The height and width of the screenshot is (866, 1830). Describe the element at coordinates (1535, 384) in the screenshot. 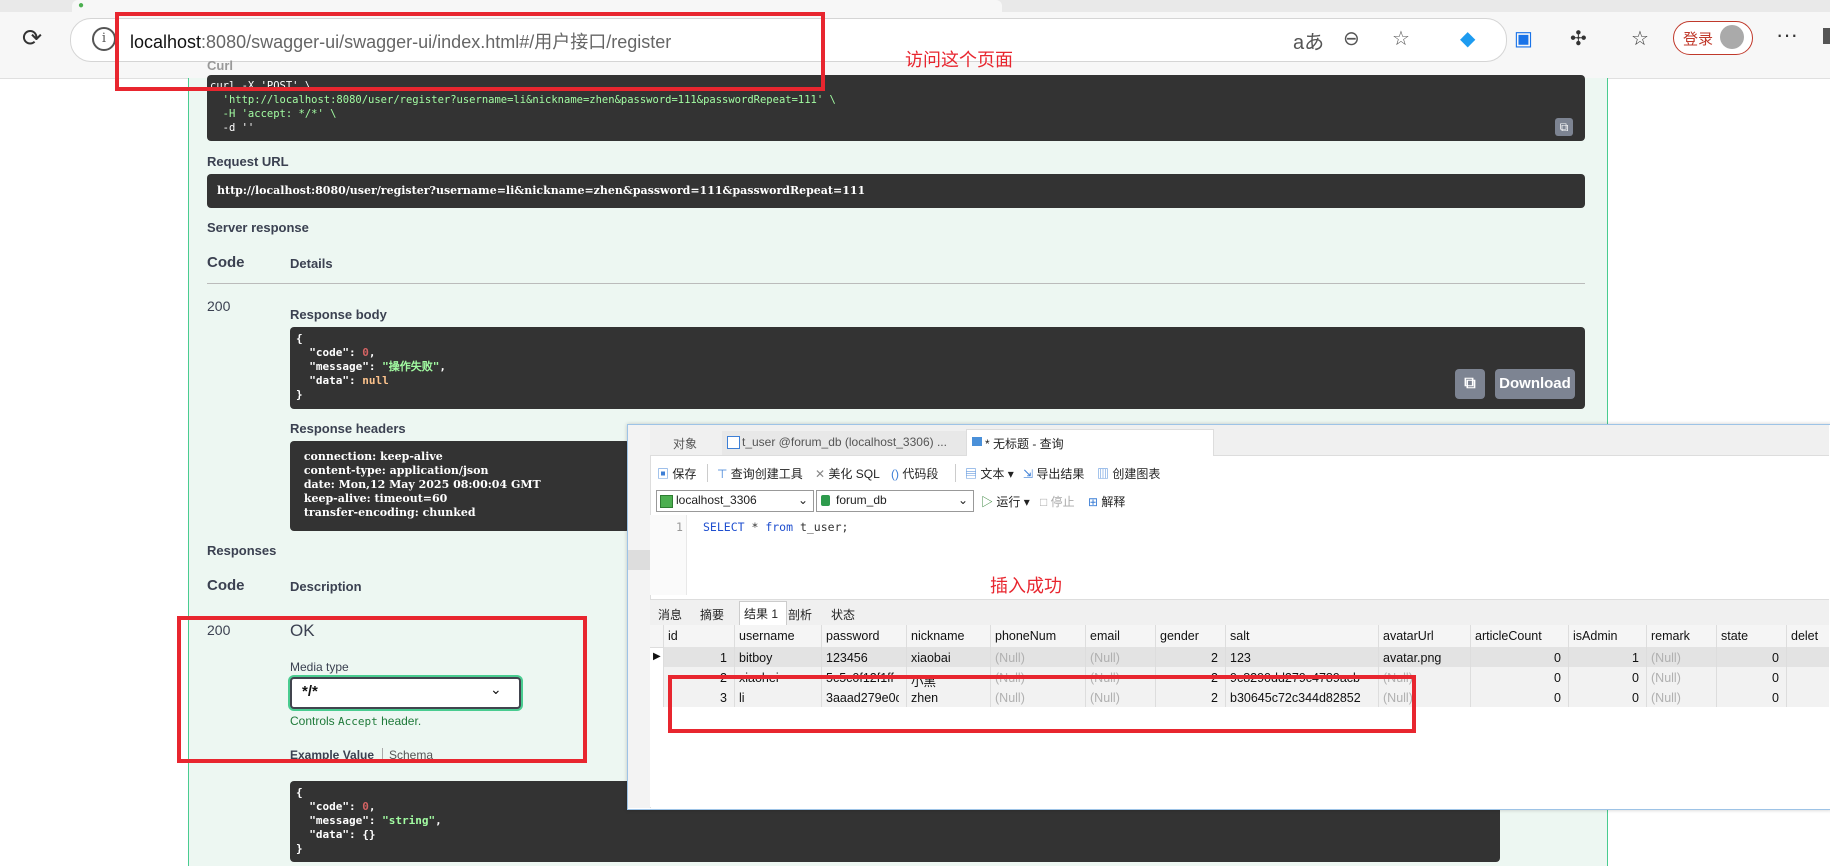

I see `download-button: Download` at that location.